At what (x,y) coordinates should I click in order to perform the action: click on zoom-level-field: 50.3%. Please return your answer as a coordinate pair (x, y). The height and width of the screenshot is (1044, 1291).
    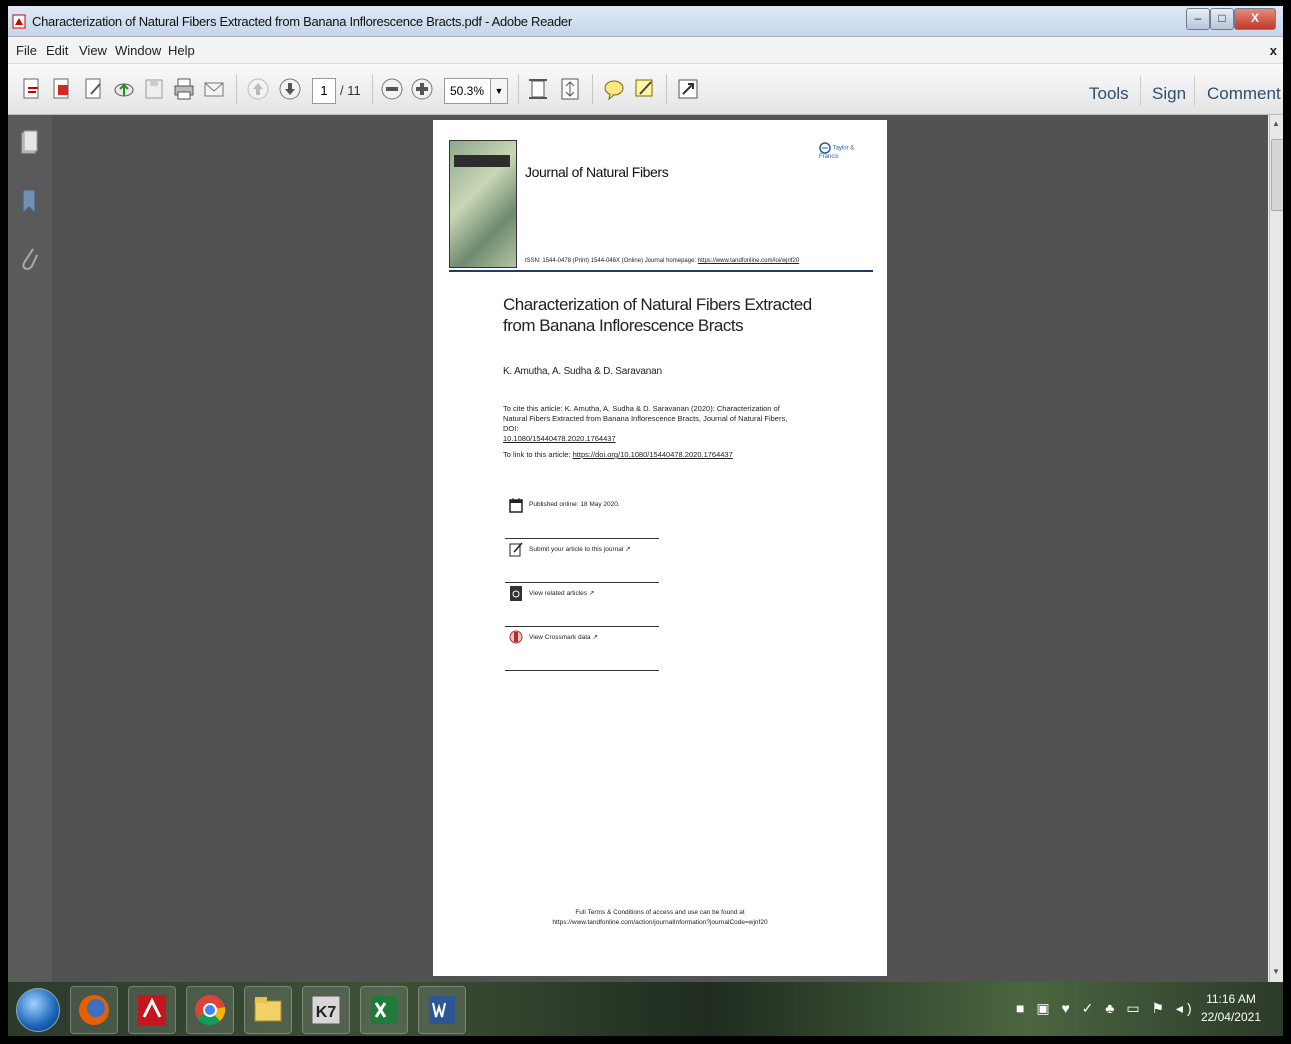
    Looking at the image, I should click on (468, 91).